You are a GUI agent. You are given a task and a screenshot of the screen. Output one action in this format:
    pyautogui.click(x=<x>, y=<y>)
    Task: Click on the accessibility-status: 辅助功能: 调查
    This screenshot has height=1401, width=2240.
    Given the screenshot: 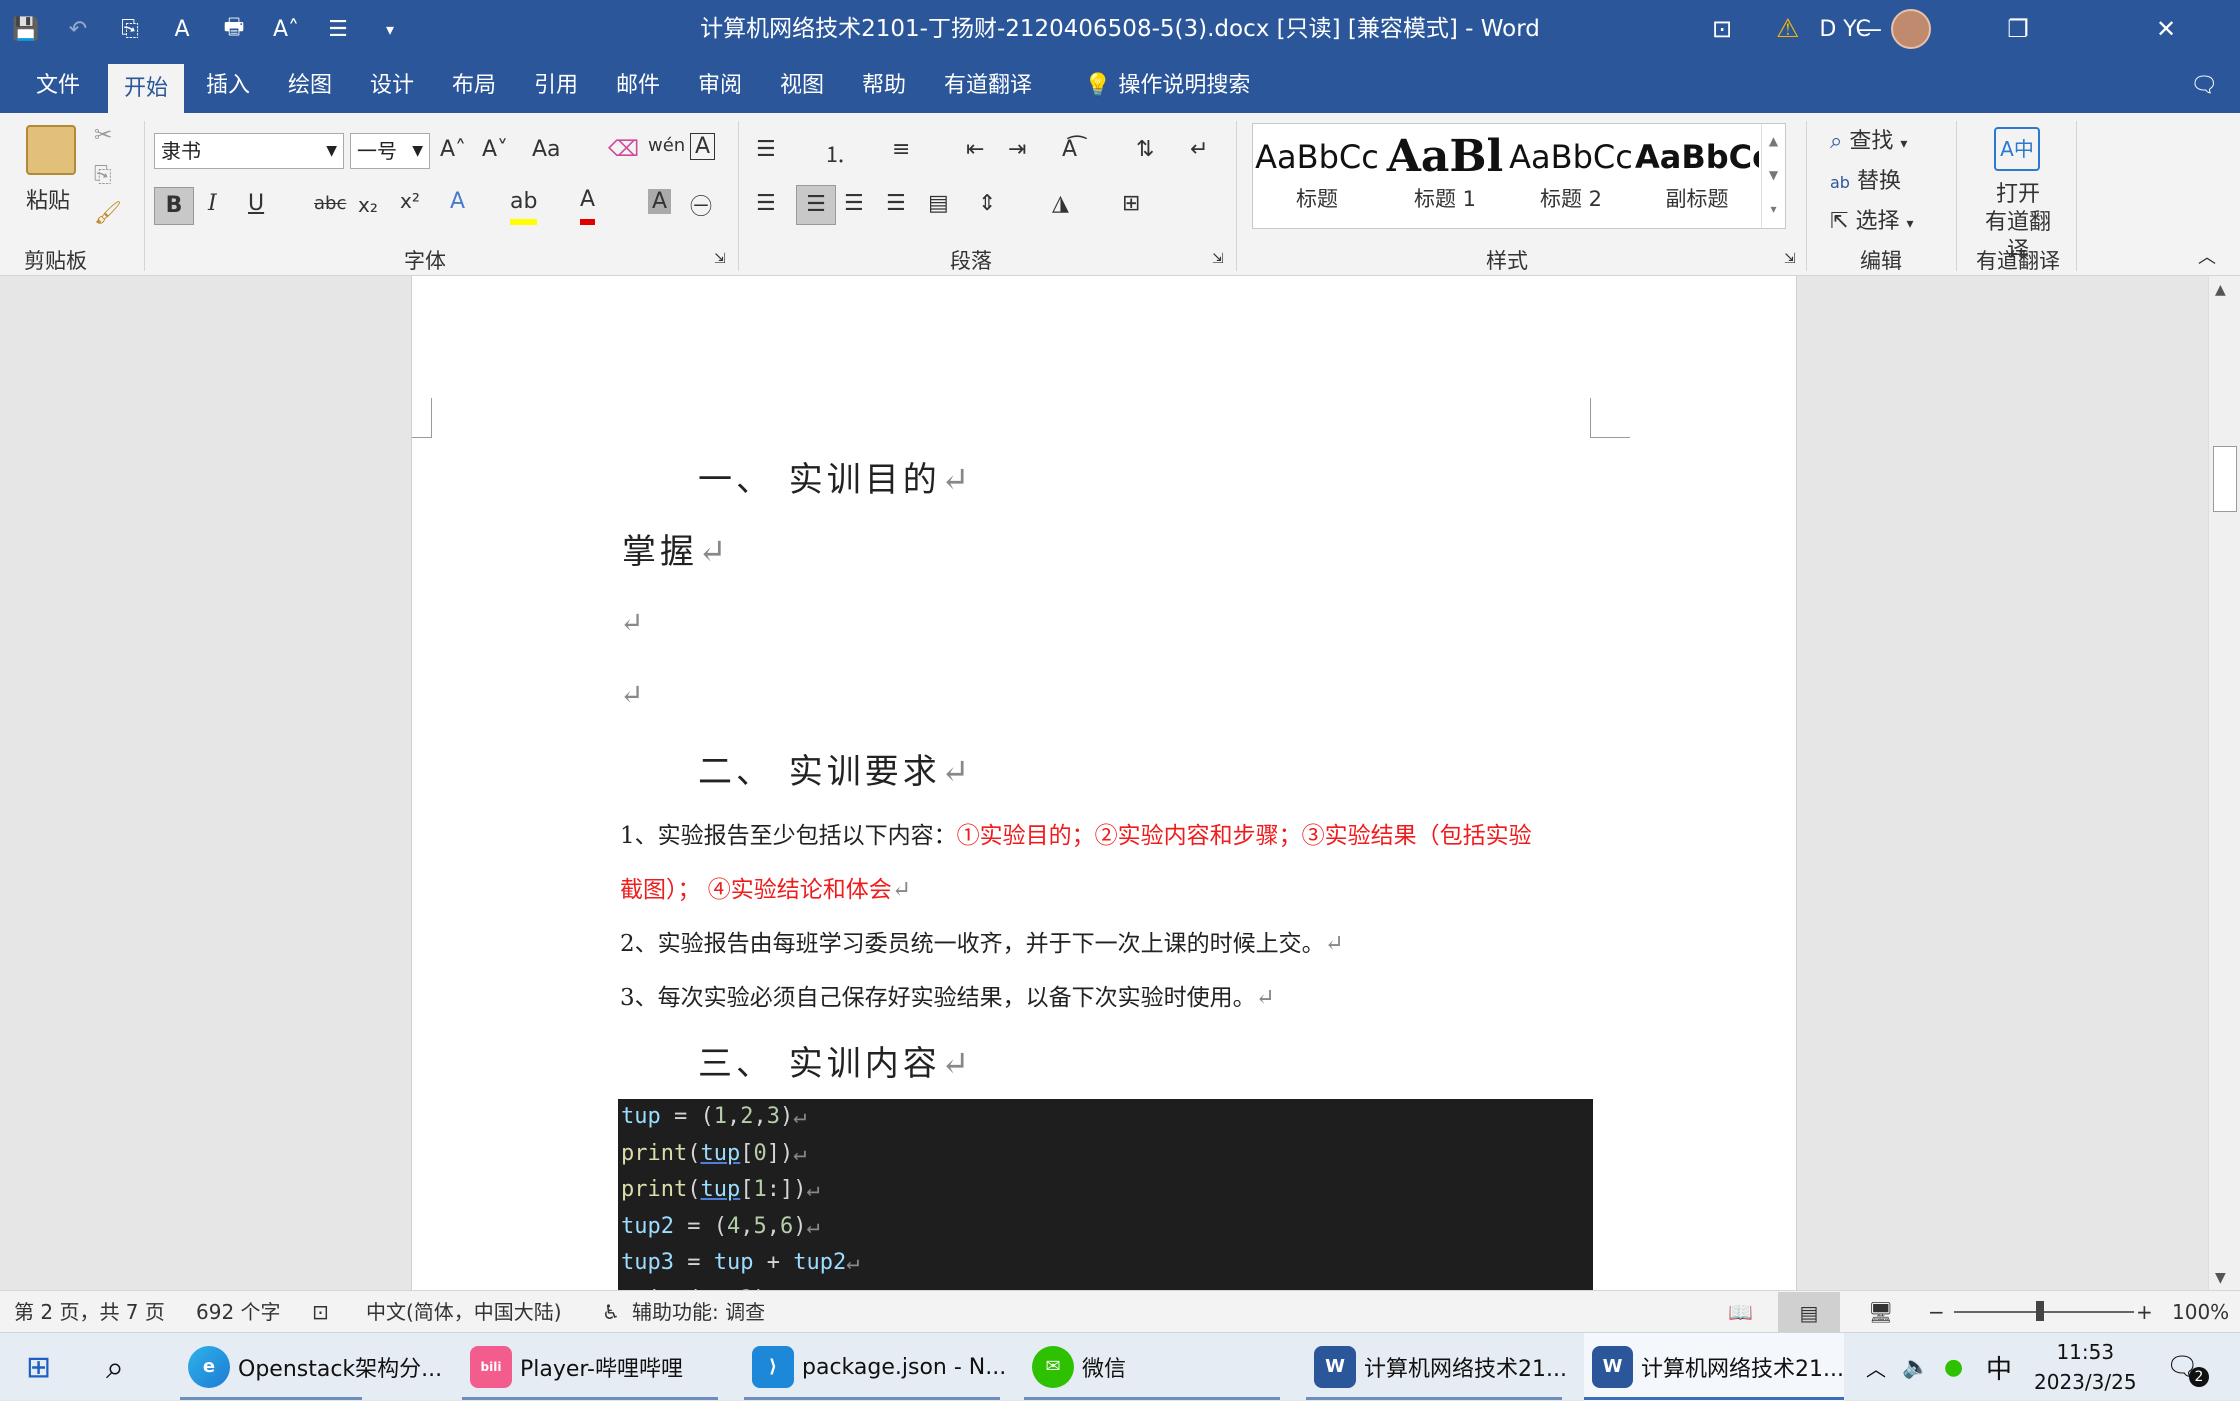 What is the action you would take?
    pyautogui.click(x=698, y=1312)
    